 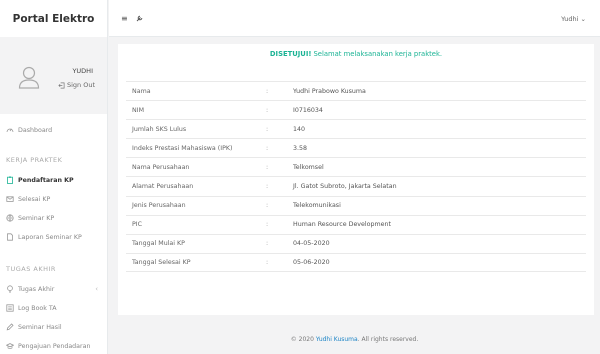 What do you see at coordinates (570, 19) in the screenshot?
I see `user-menu-label: Yudhi` at bounding box center [570, 19].